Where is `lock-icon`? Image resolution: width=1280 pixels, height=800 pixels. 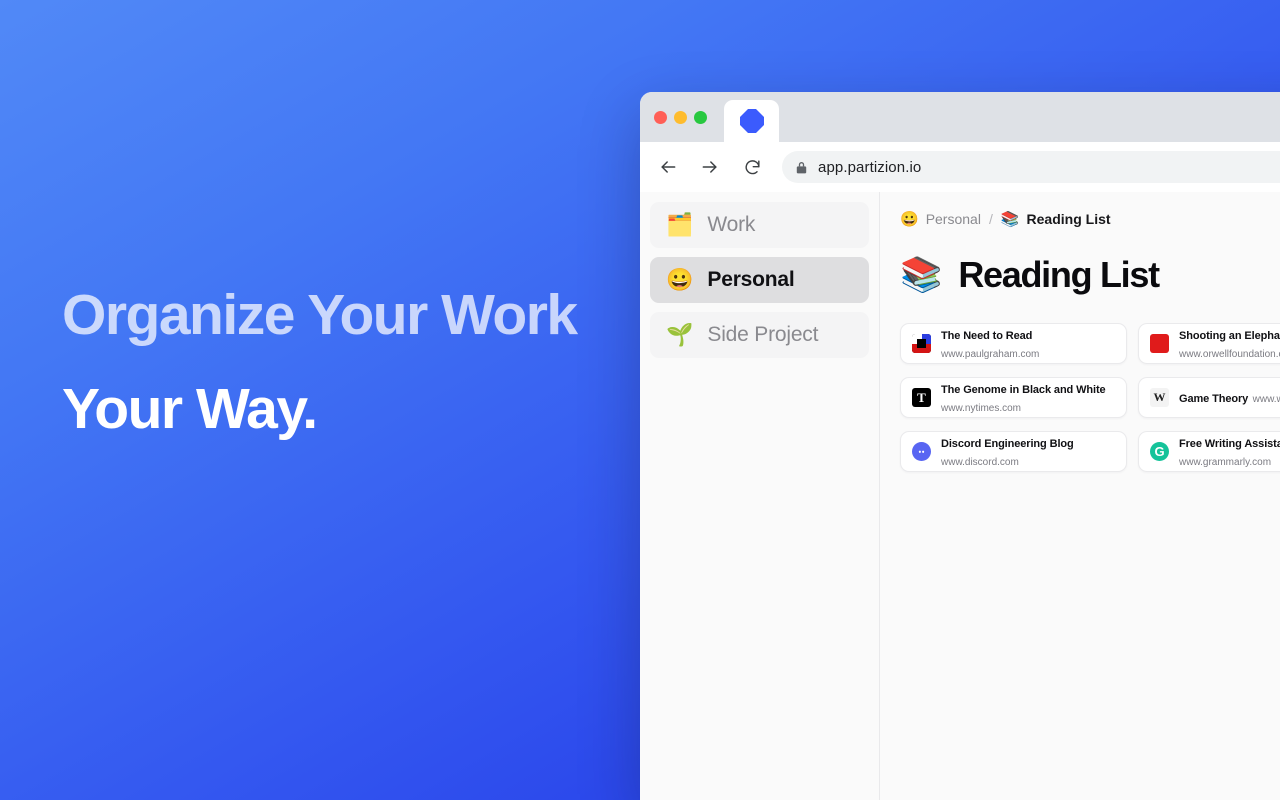 lock-icon is located at coordinates (801, 167).